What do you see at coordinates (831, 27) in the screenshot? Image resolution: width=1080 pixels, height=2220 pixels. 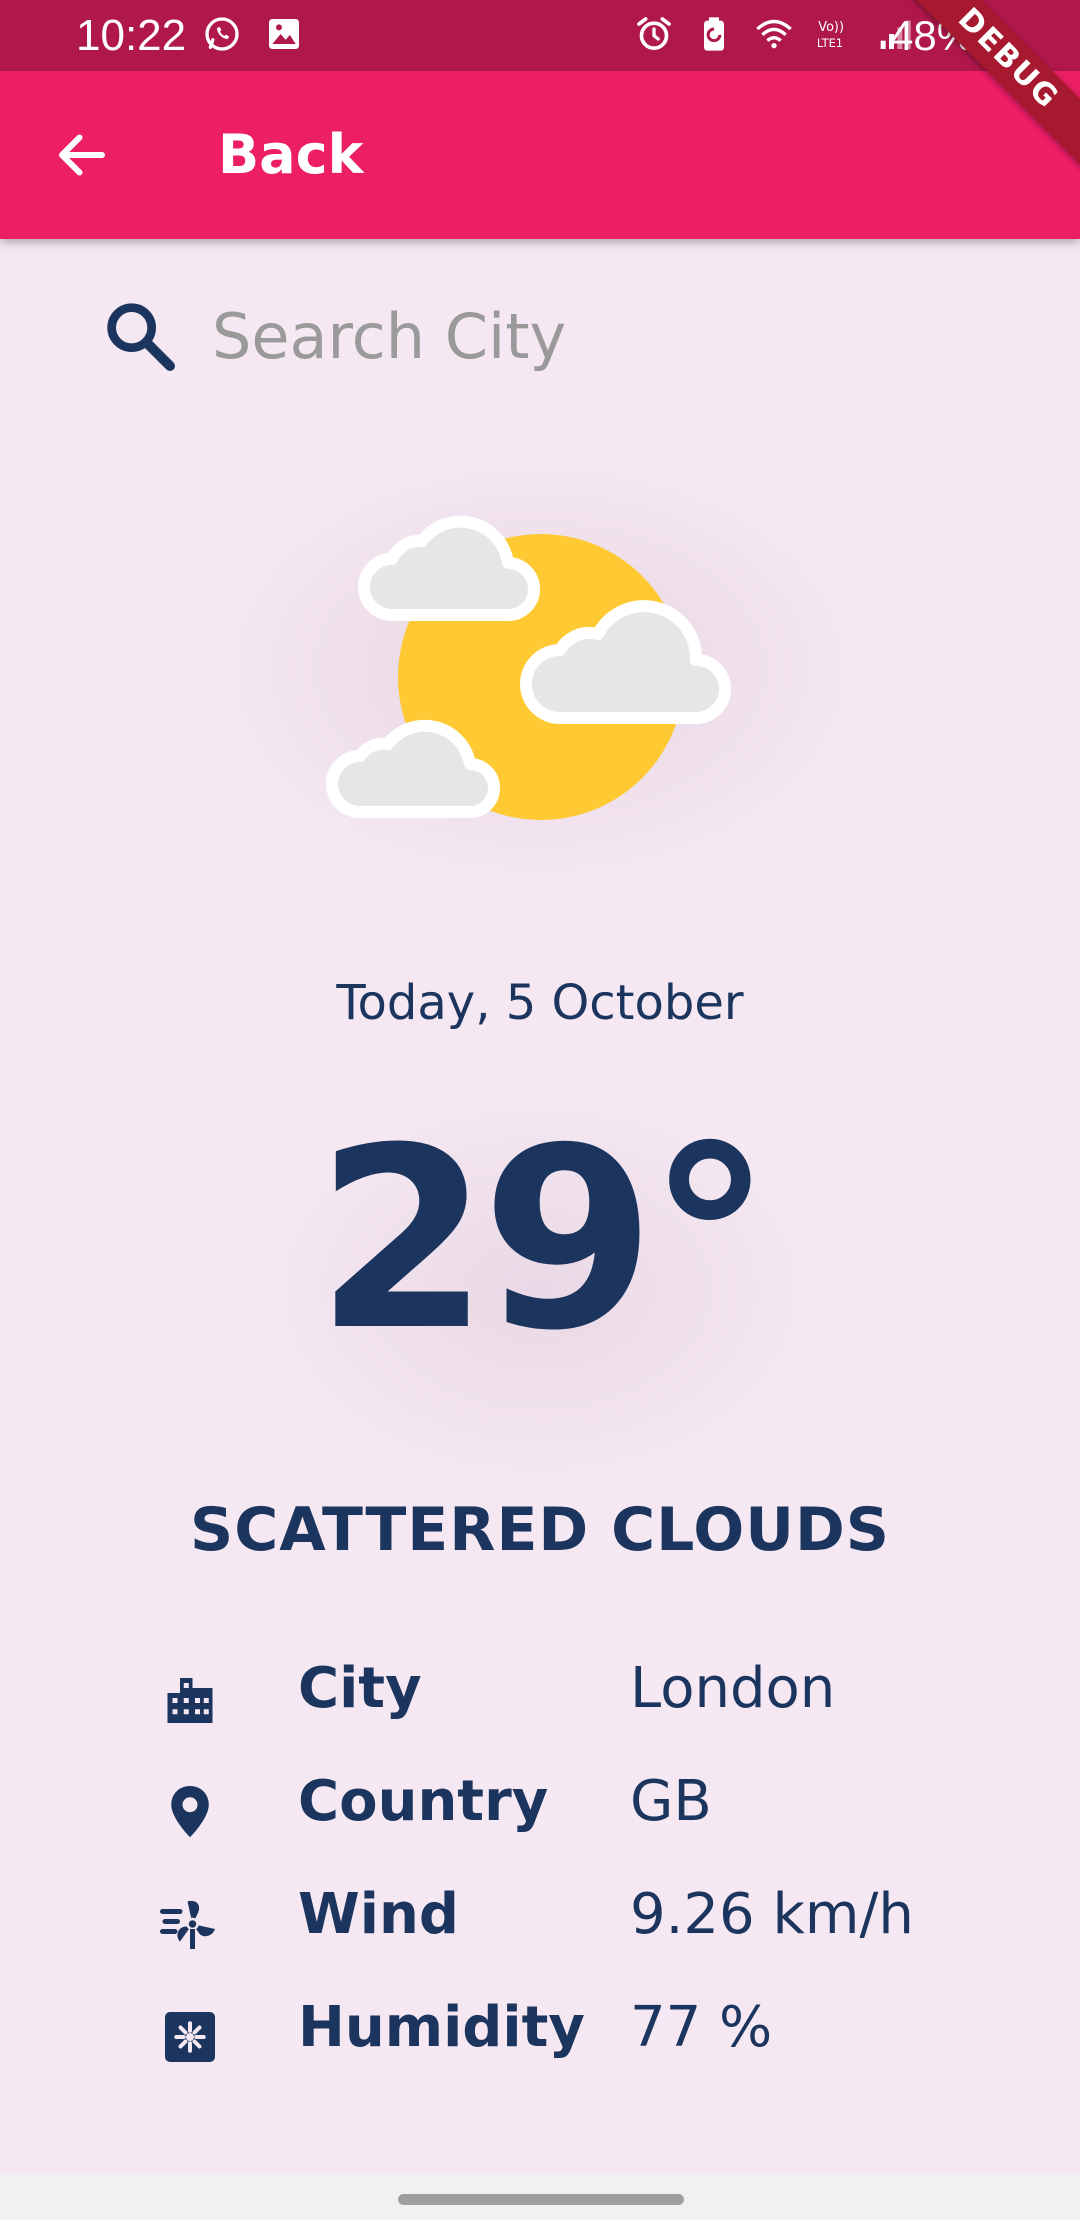 I see `svg-text: Vo))` at bounding box center [831, 27].